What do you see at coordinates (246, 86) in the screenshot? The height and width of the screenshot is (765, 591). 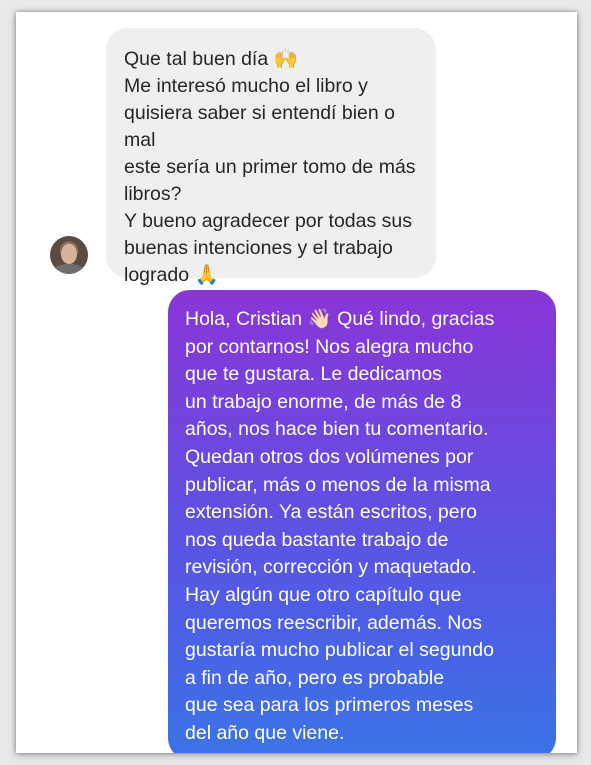 I see `received-message-line: Me interesó mucho el libro y` at bounding box center [246, 86].